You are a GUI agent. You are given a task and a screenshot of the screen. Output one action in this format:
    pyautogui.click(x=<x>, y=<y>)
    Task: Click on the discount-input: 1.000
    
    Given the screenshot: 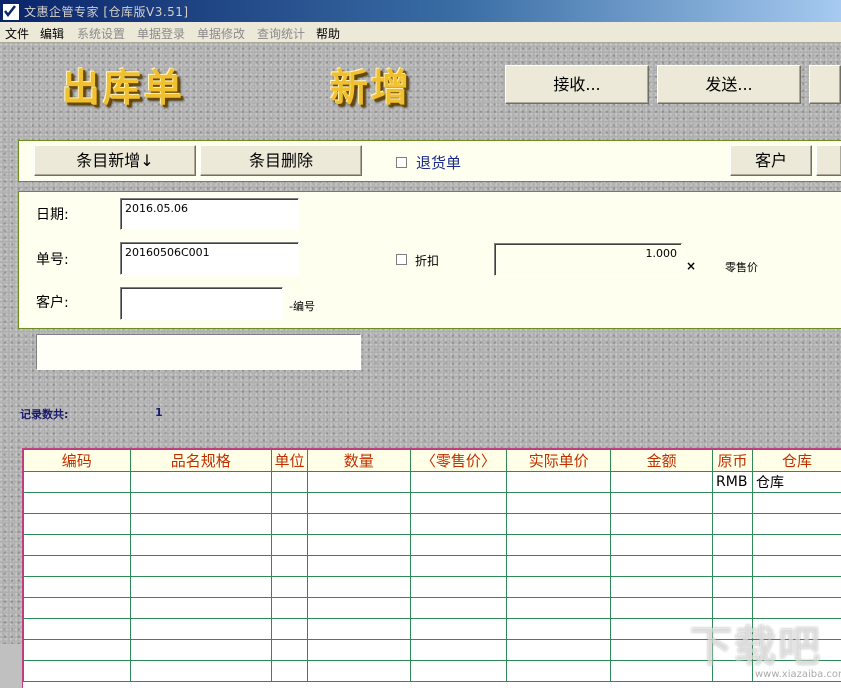 What is the action you would take?
    pyautogui.click(x=588, y=259)
    